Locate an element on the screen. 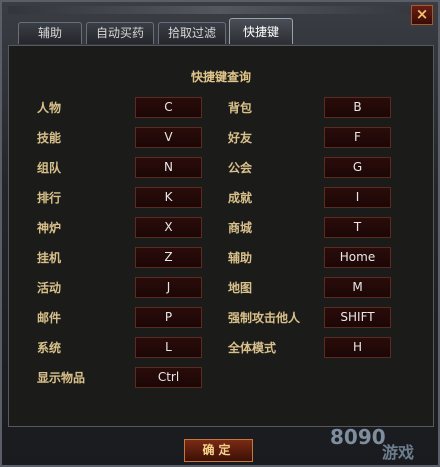 The height and width of the screenshot is (467, 440). site-watermark-logo: 8090 游戏 is located at coordinates (372, 443).